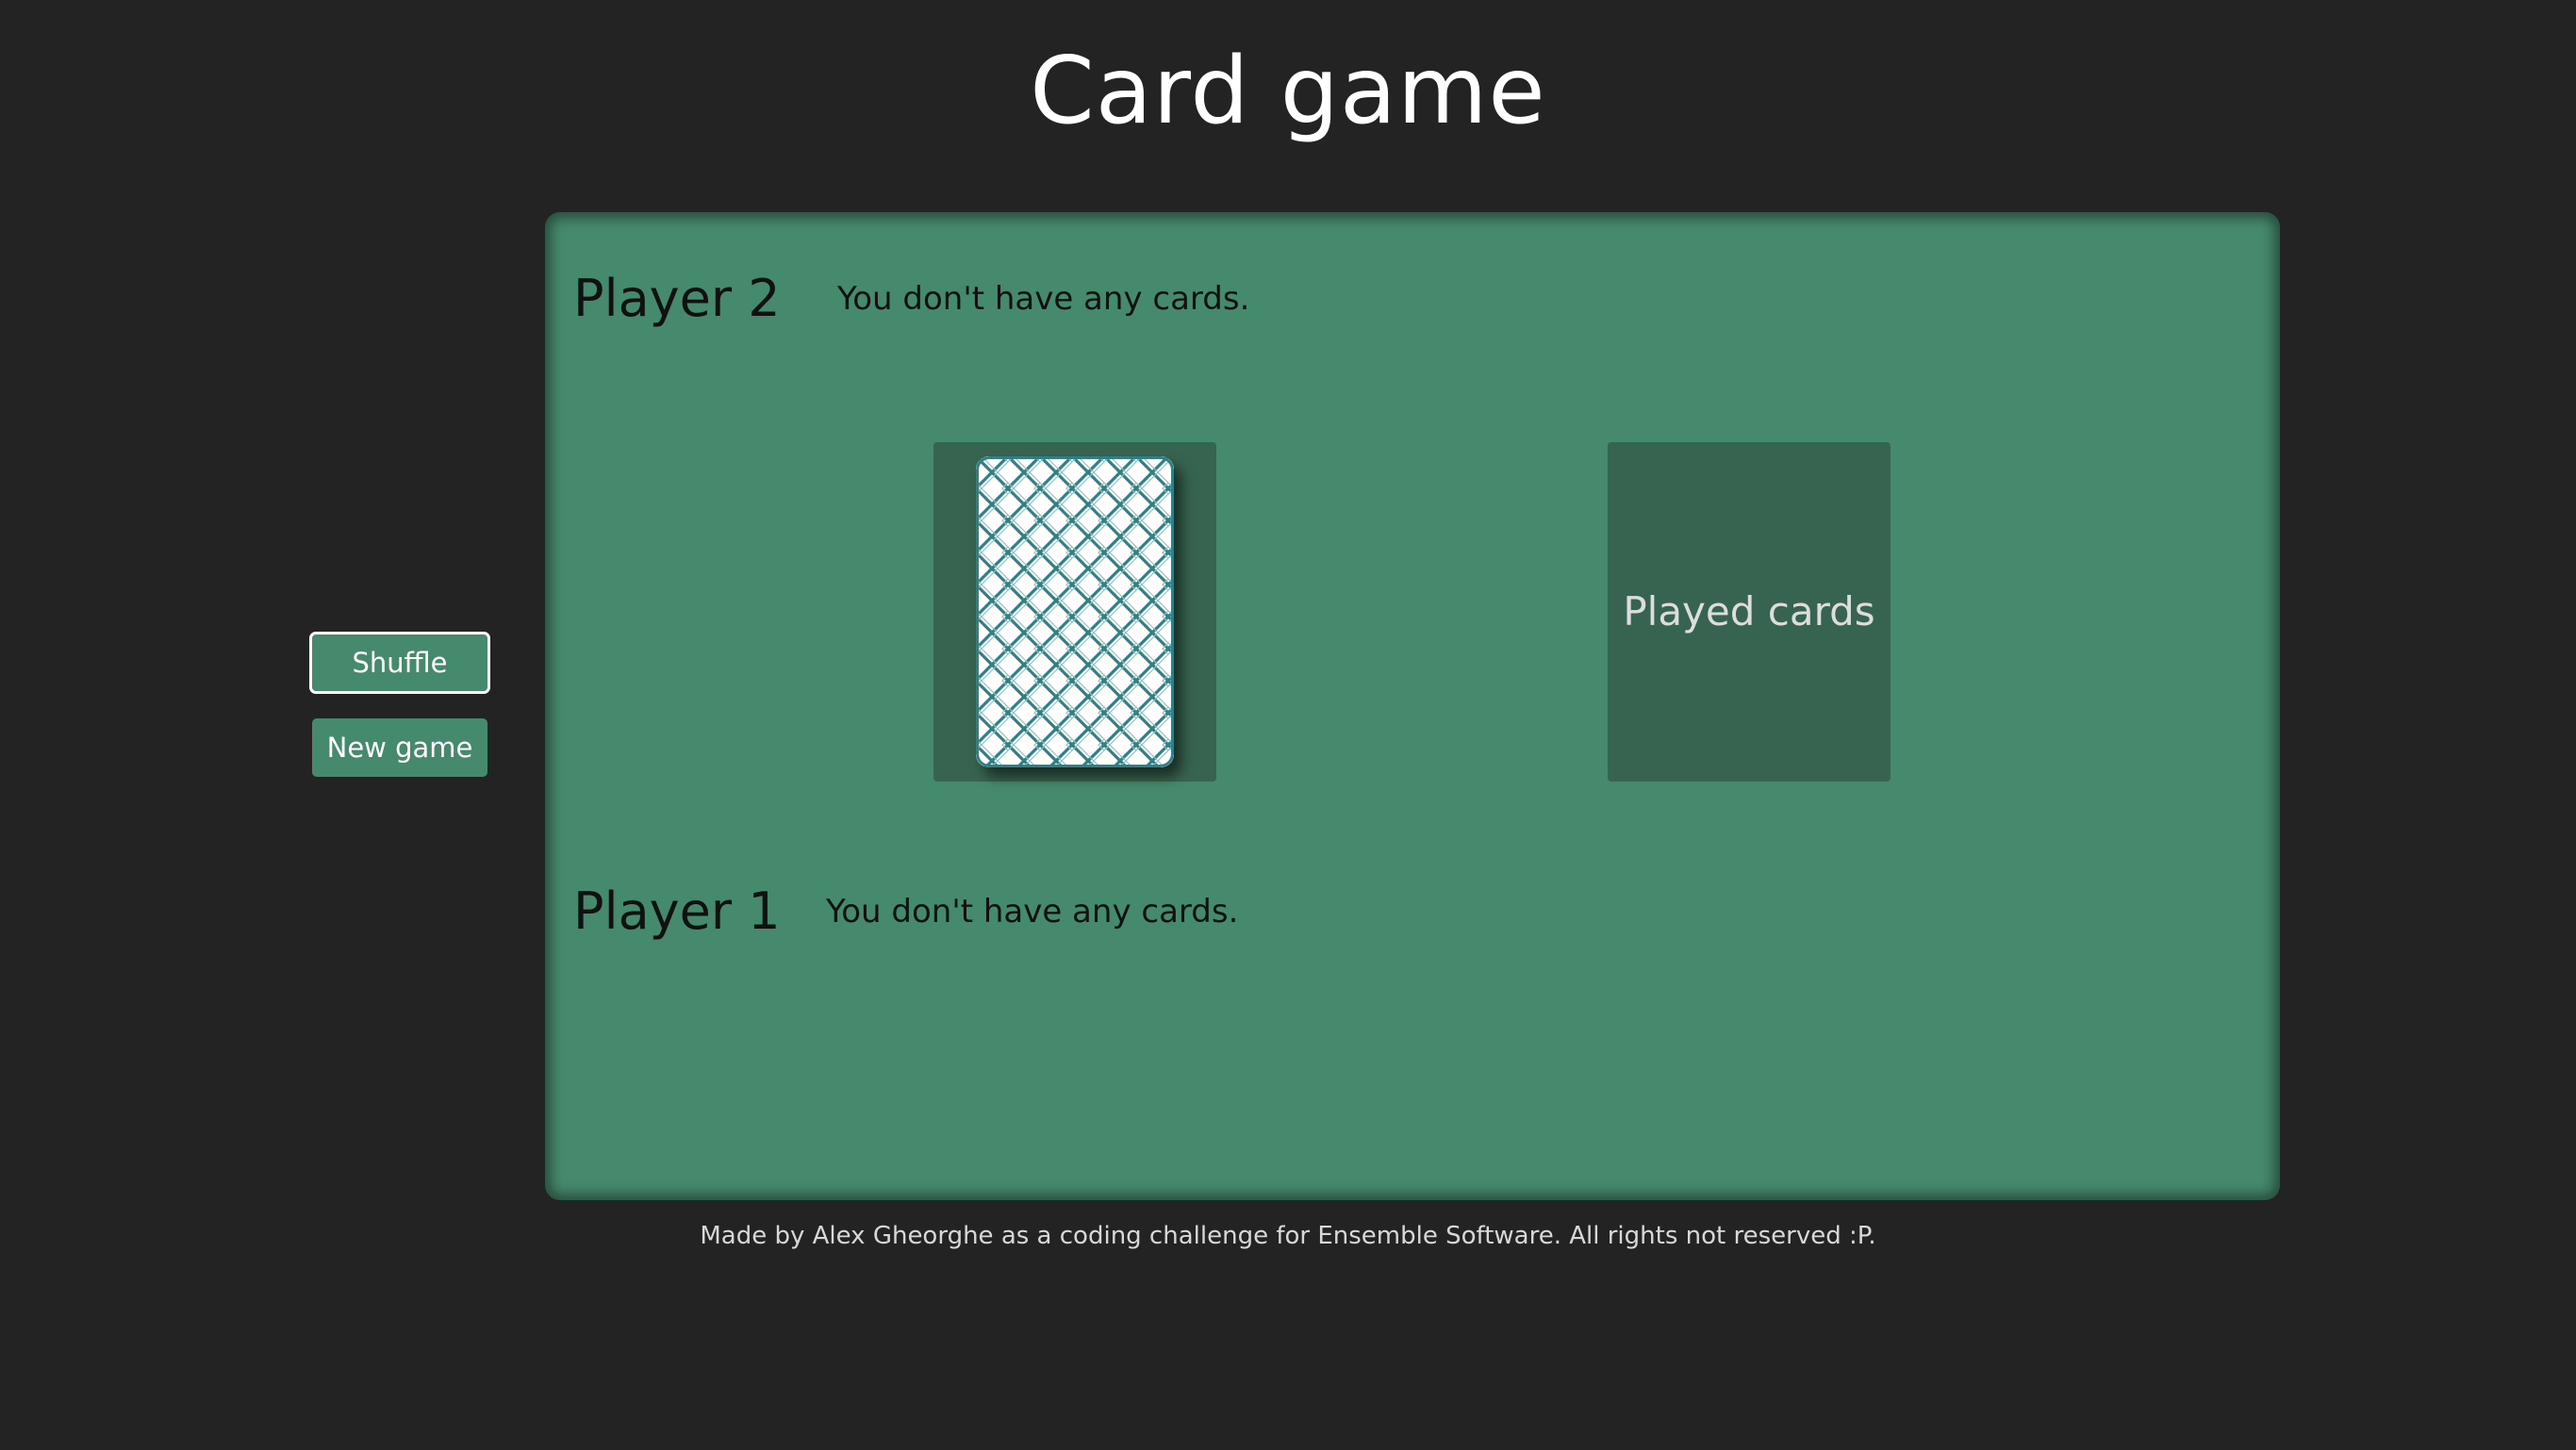 This screenshot has width=2576, height=1450. I want to click on player-2-message: You don't have any cards., so click(1043, 299).